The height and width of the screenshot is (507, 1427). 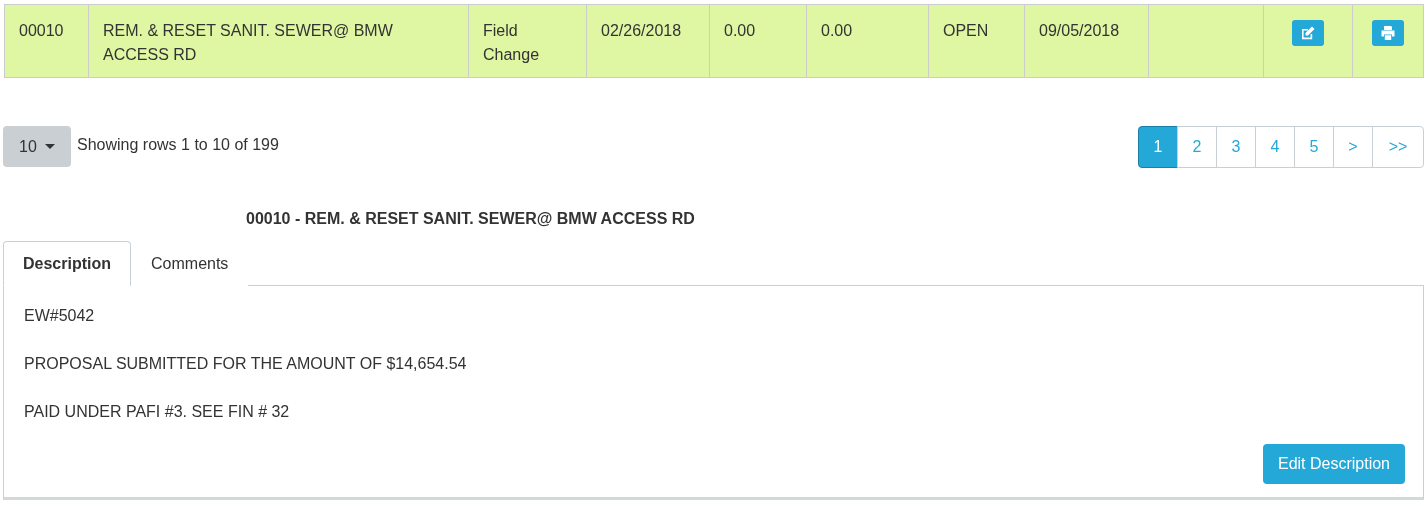 I want to click on page-link: 5, so click(x=1314, y=147).